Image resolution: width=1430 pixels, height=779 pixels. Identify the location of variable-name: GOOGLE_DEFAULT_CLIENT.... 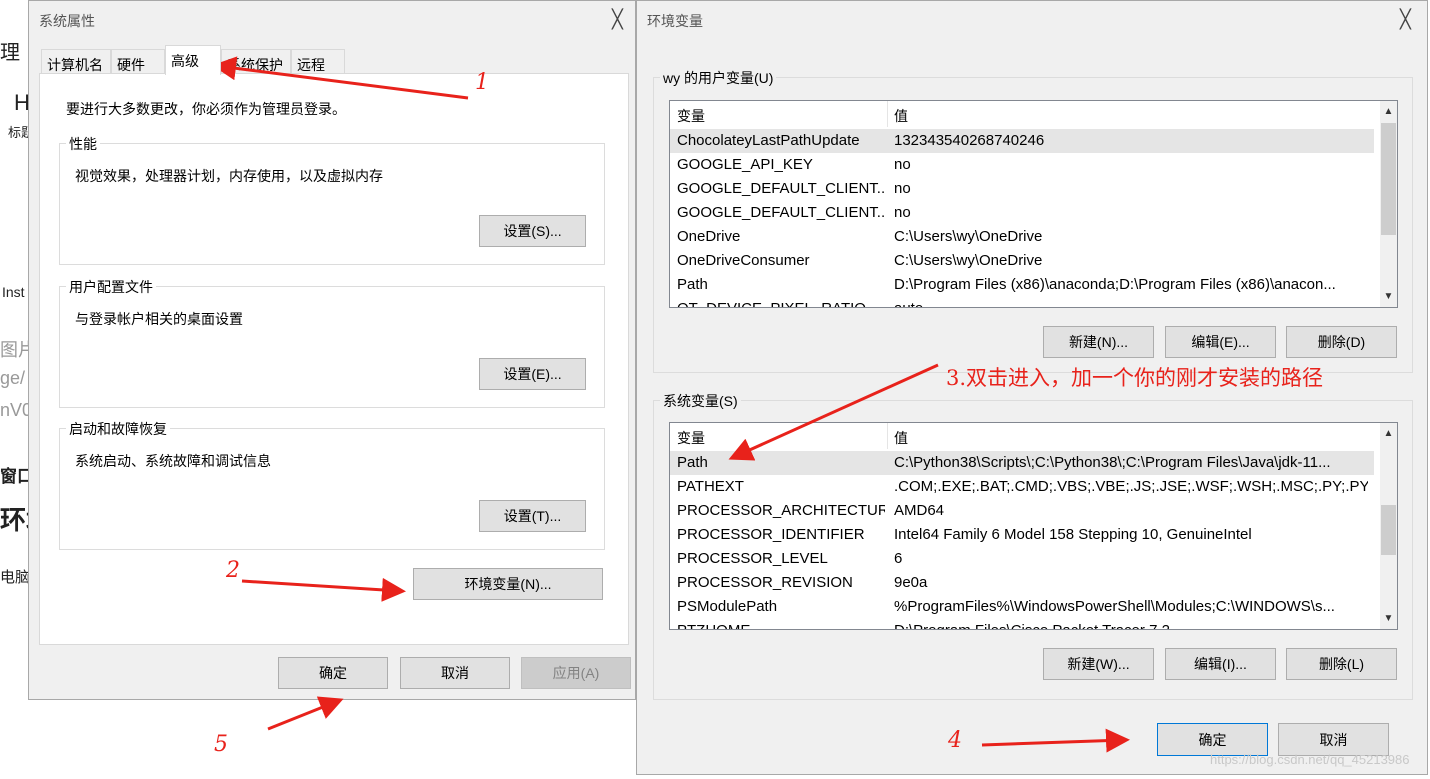
(781, 212).